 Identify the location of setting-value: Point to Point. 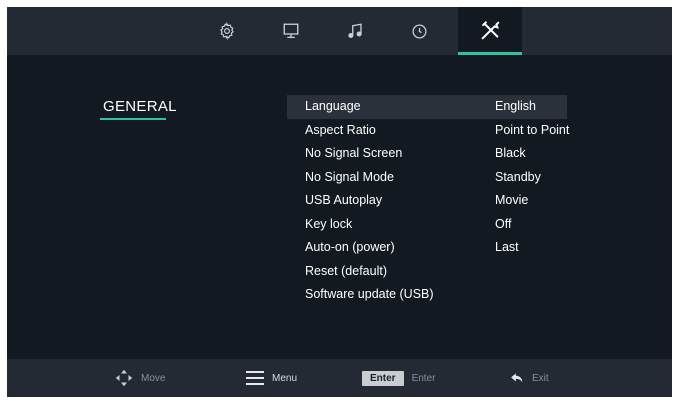
(532, 129).